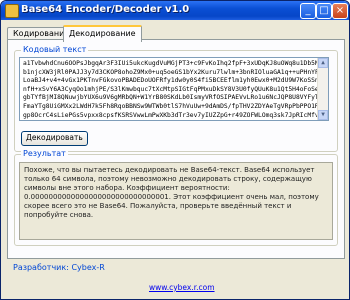 The width and height of the screenshot is (350, 300). Describe the element at coordinates (102, 33) in the screenshot. I see `tab-decode: Декодирование` at that location.